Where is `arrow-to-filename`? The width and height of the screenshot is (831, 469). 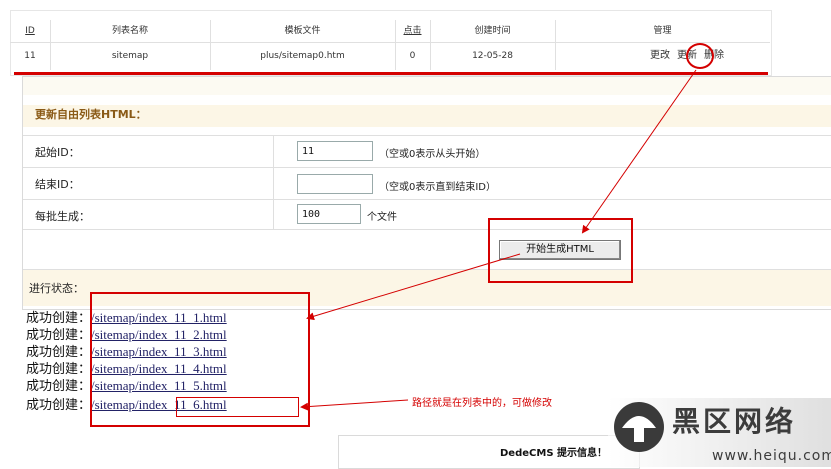 arrow-to-filename is located at coordinates (354, 405).